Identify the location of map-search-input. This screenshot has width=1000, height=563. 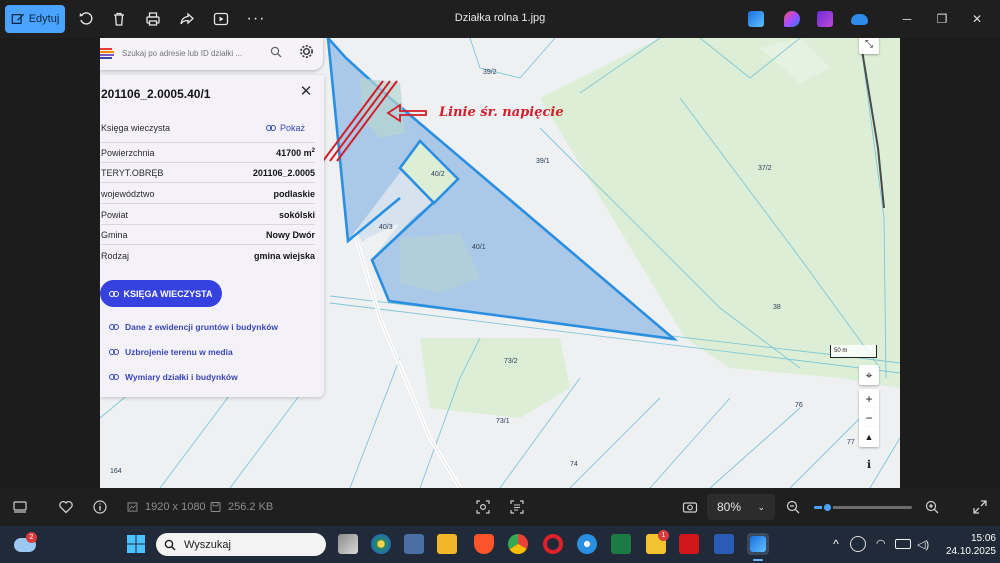
(192, 53).